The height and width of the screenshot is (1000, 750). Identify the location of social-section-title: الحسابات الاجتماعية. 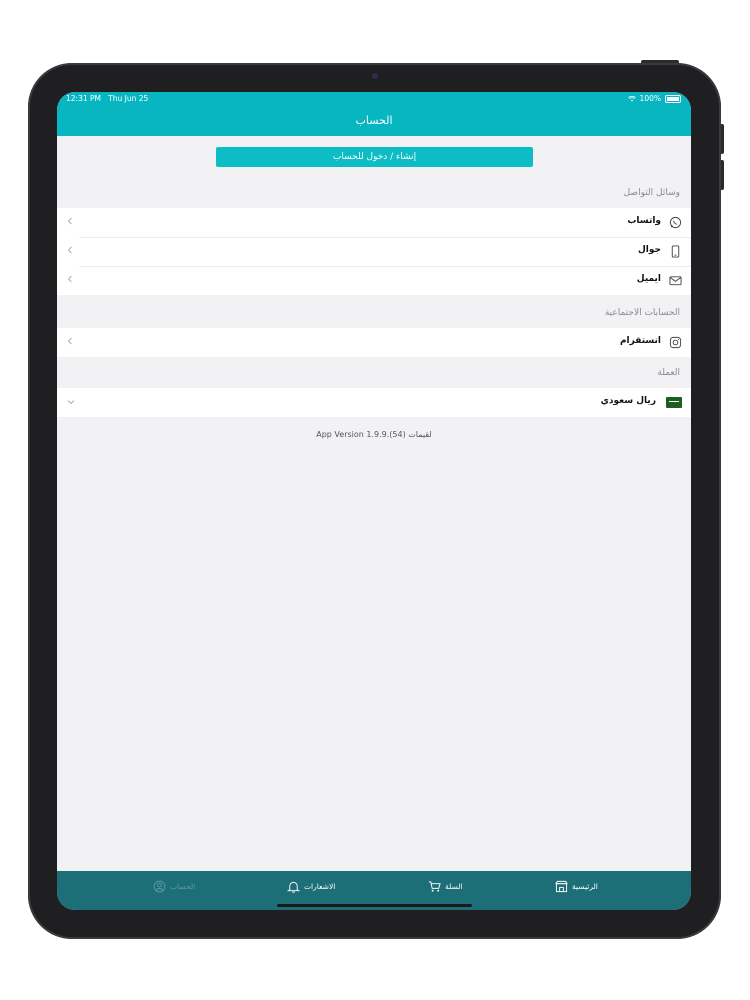
(642, 313).